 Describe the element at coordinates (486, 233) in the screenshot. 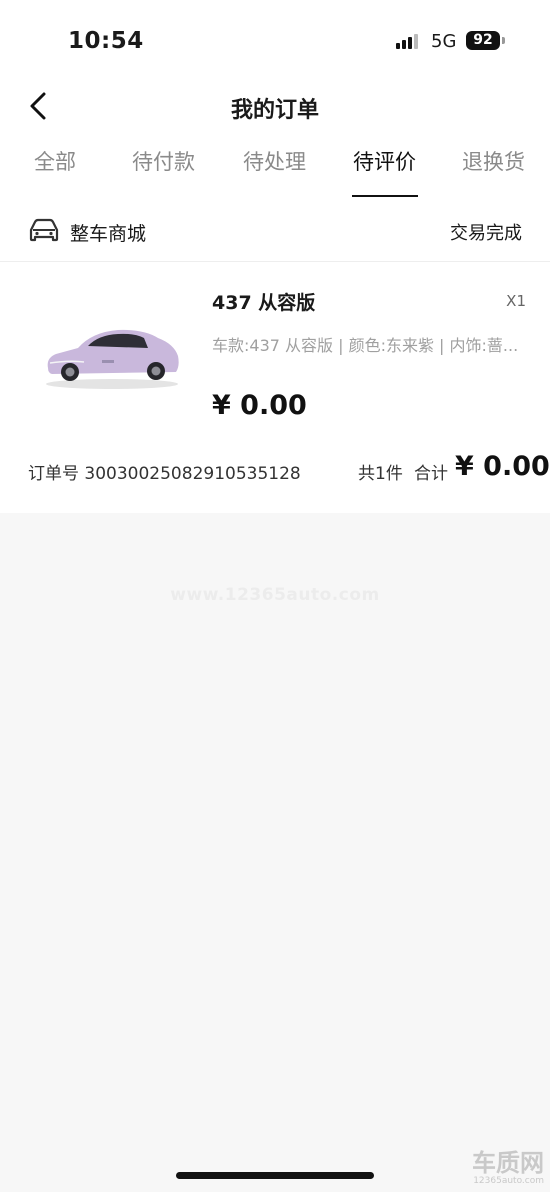

I see `order-status: 交易完成` at that location.